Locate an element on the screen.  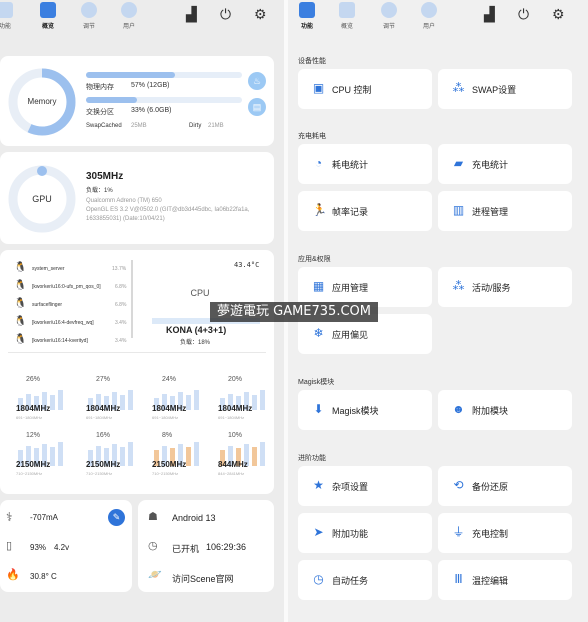
addon-module-button: ☻ 附加模块 is located at coordinates (505, 410).